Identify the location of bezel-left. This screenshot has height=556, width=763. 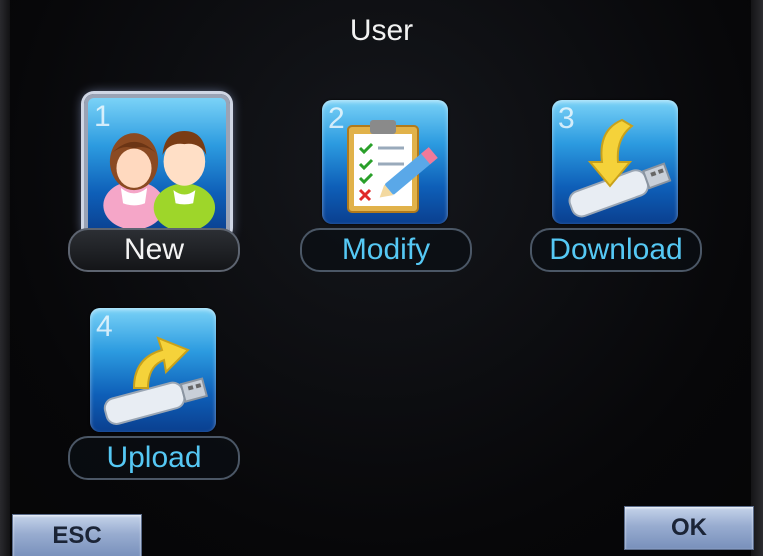
(5, 278).